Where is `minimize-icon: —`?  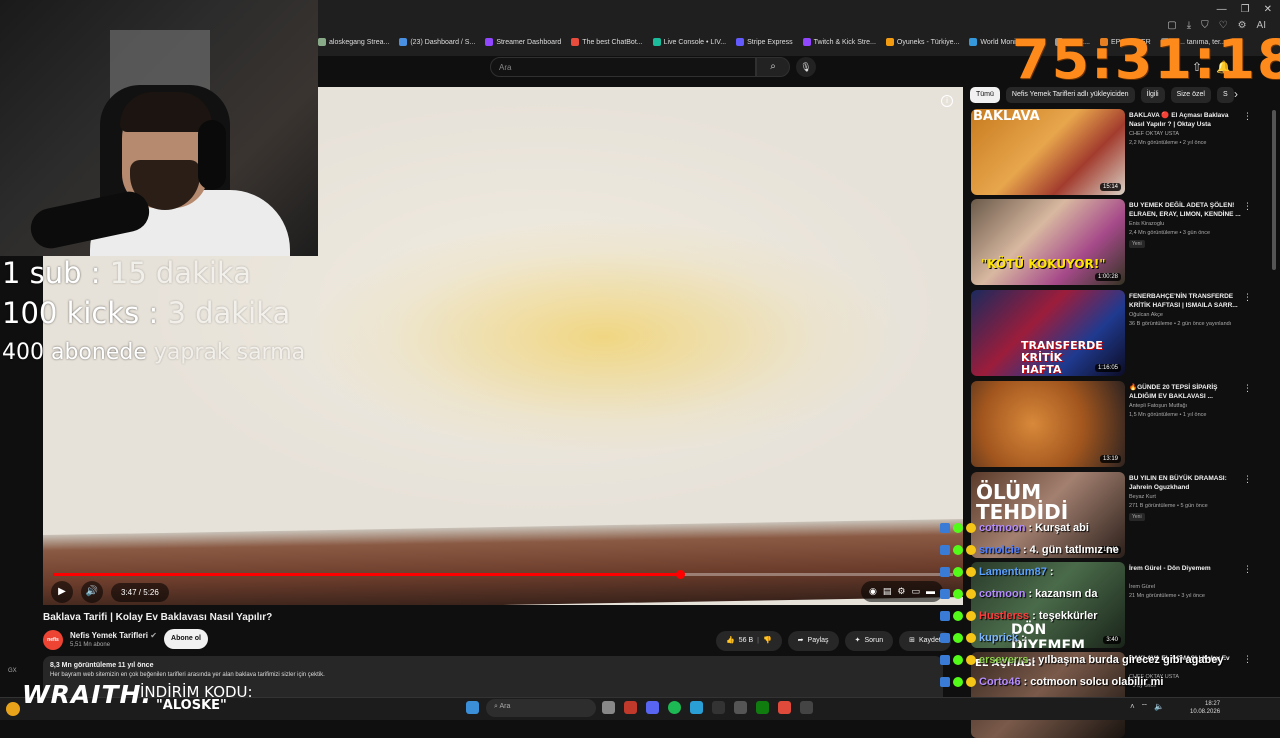
minimize-icon: — is located at coordinates (1222, 9).